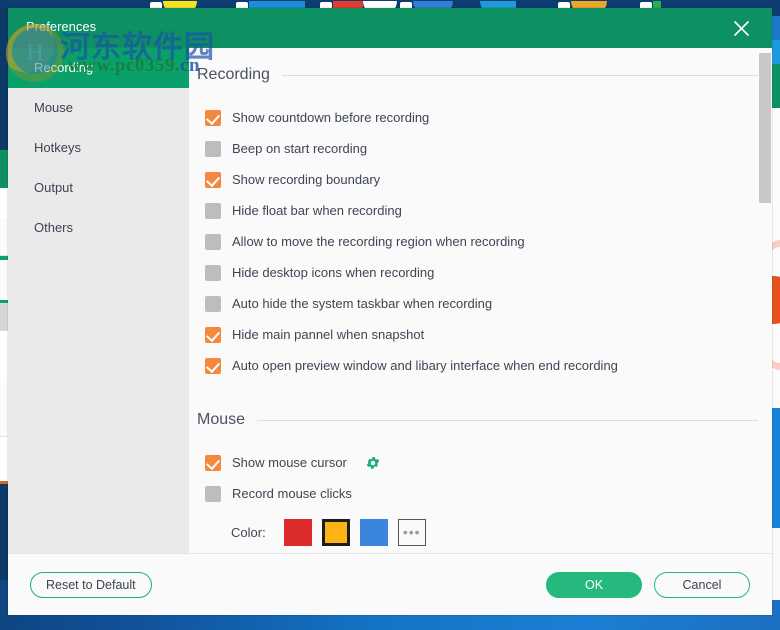 This screenshot has height=630, width=780. I want to click on option-label: Show mouse cursor, so click(289, 462).